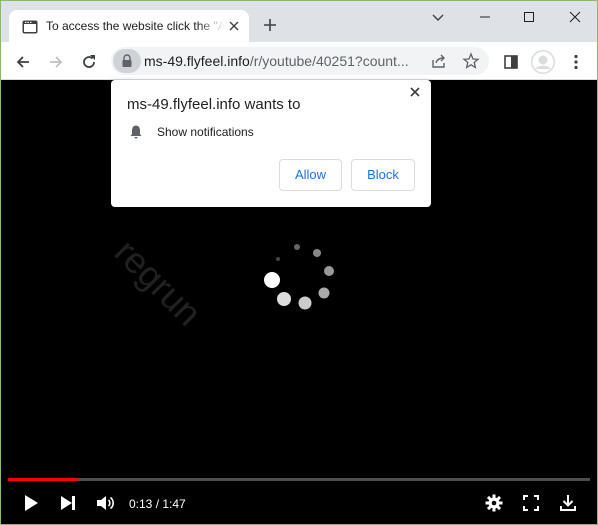 This screenshot has width=598, height=525. Describe the element at coordinates (30, 27) in the screenshot. I see `window-icon` at that location.